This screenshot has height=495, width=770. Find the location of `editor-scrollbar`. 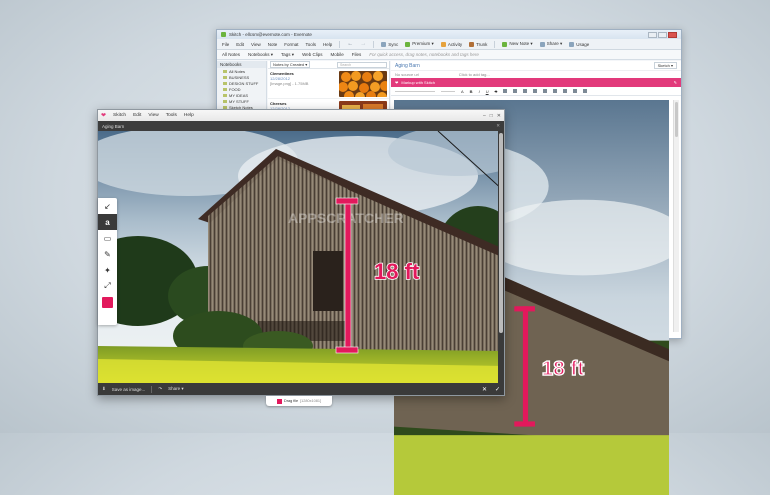

editor-scrollbar is located at coordinates (676, 216).